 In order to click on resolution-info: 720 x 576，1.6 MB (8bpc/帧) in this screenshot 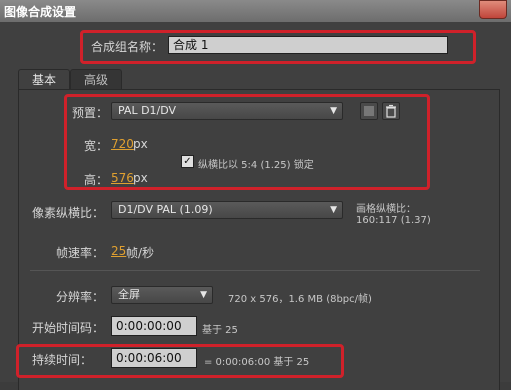, I will do `click(300, 299)`.